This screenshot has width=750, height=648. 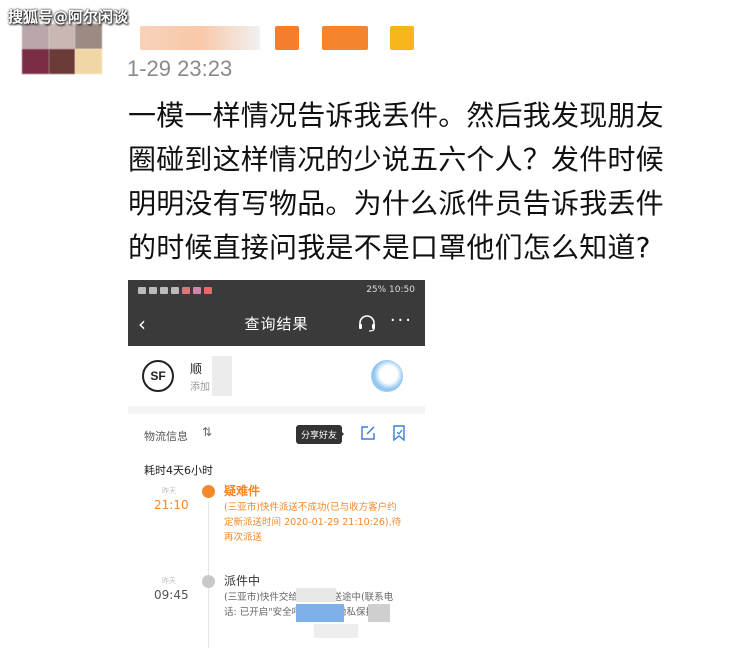 What do you see at coordinates (208, 491) in the screenshot?
I see `clock-icon` at bounding box center [208, 491].